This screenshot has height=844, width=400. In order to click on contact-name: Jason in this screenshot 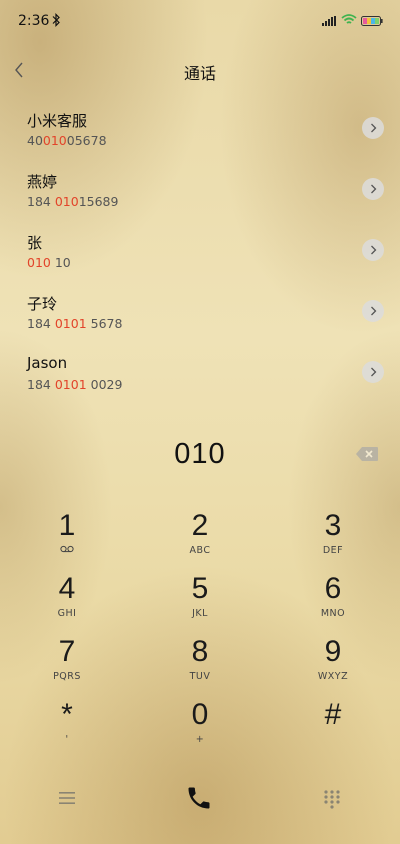, I will do `click(47, 363)`.